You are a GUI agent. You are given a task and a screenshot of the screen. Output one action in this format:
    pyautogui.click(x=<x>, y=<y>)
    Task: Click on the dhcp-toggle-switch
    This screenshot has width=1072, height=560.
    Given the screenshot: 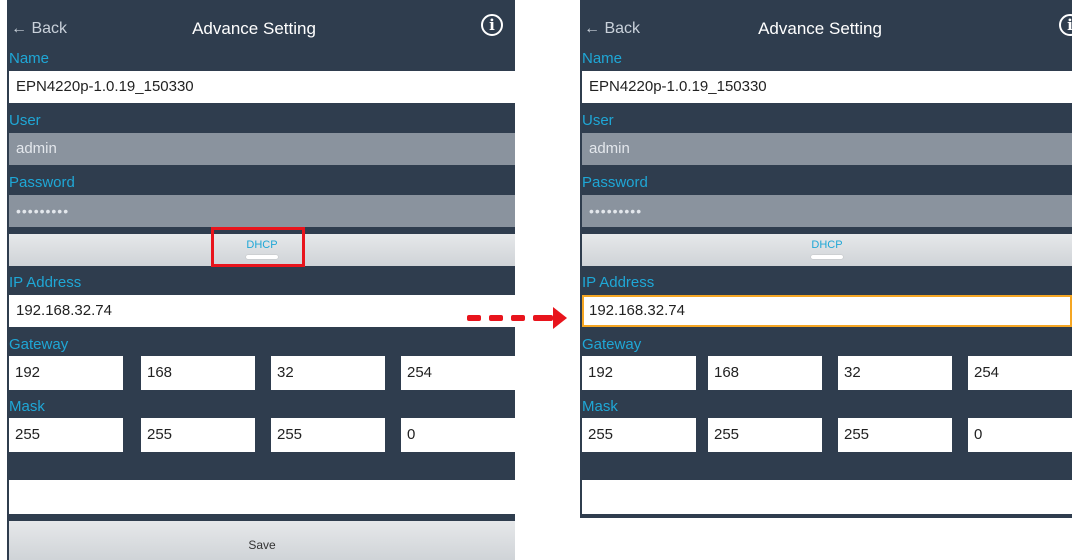 What is the action you would take?
    pyautogui.click(x=827, y=257)
    